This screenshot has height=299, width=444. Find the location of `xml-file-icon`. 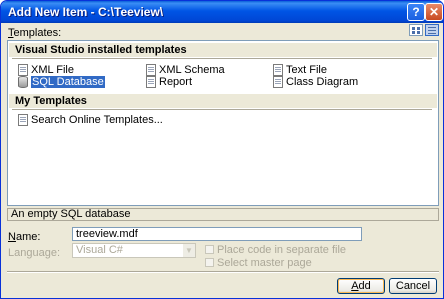

xml-file-icon is located at coordinates (23, 70).